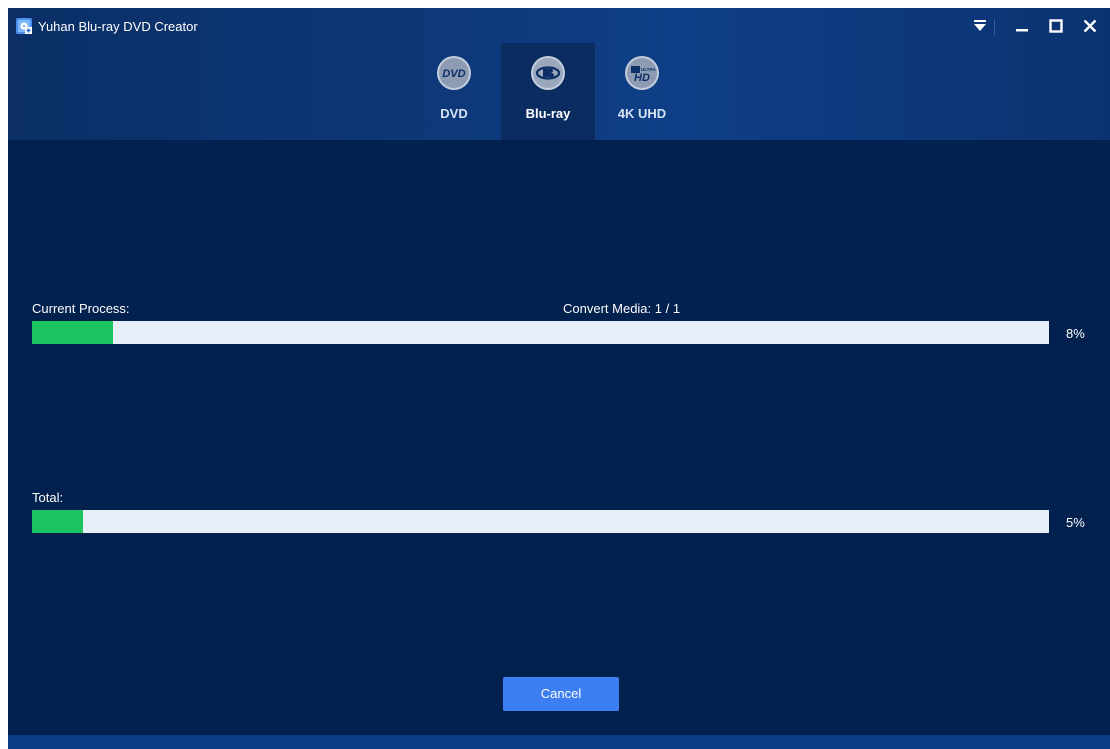 This screenshot has width=1110, height=749. I want to click on tab-dvd: DVD DVD, so click(454, 91).